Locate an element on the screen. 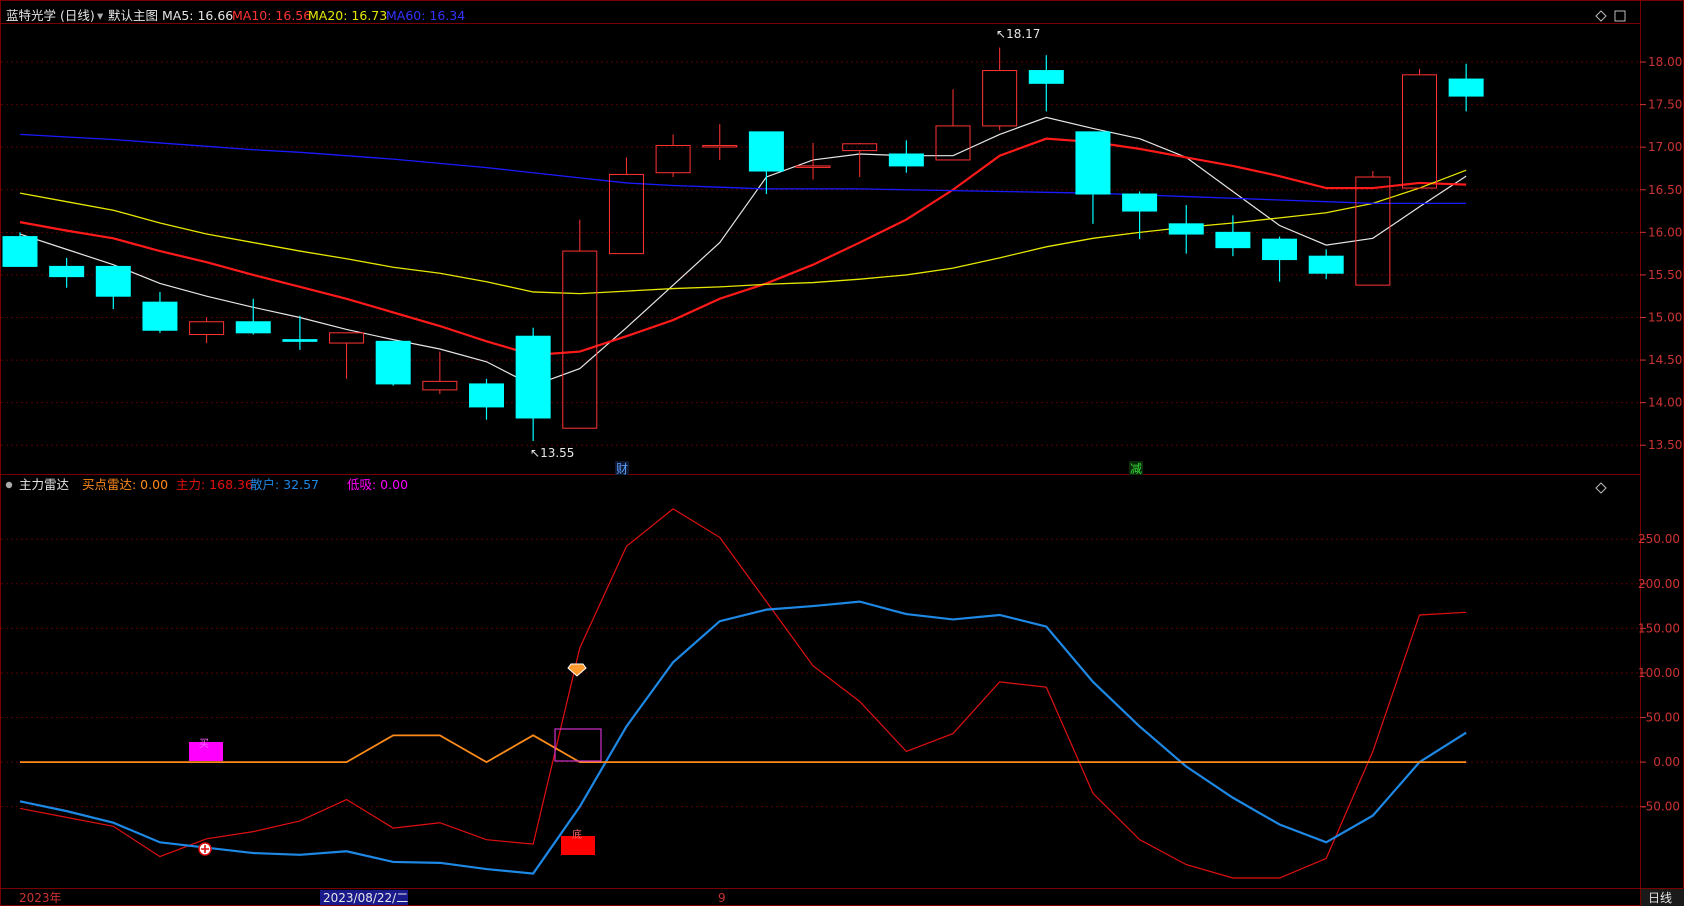 The height and width of the screenshot is (906, 1684). time-axis: 2023年 2023/08/22/二 9 is located at coordinates (372, 897).